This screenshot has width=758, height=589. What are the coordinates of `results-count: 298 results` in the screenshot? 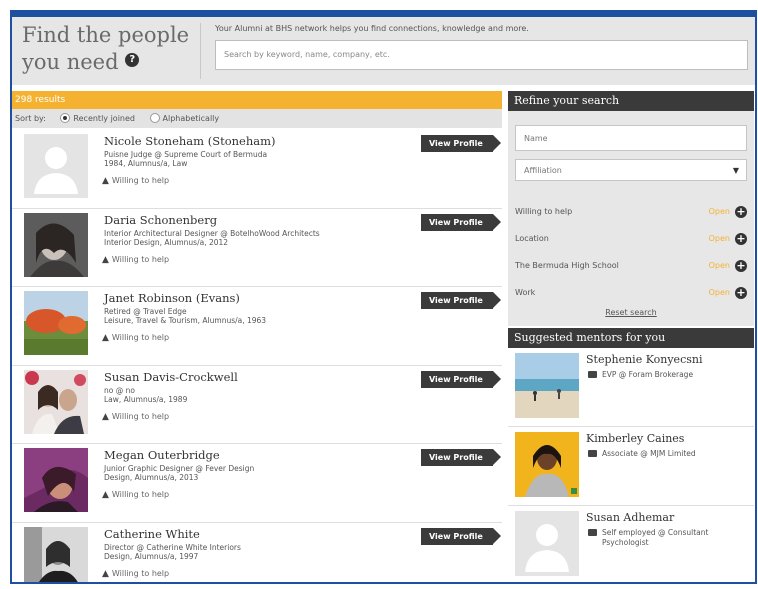 It's located at (257, 100).